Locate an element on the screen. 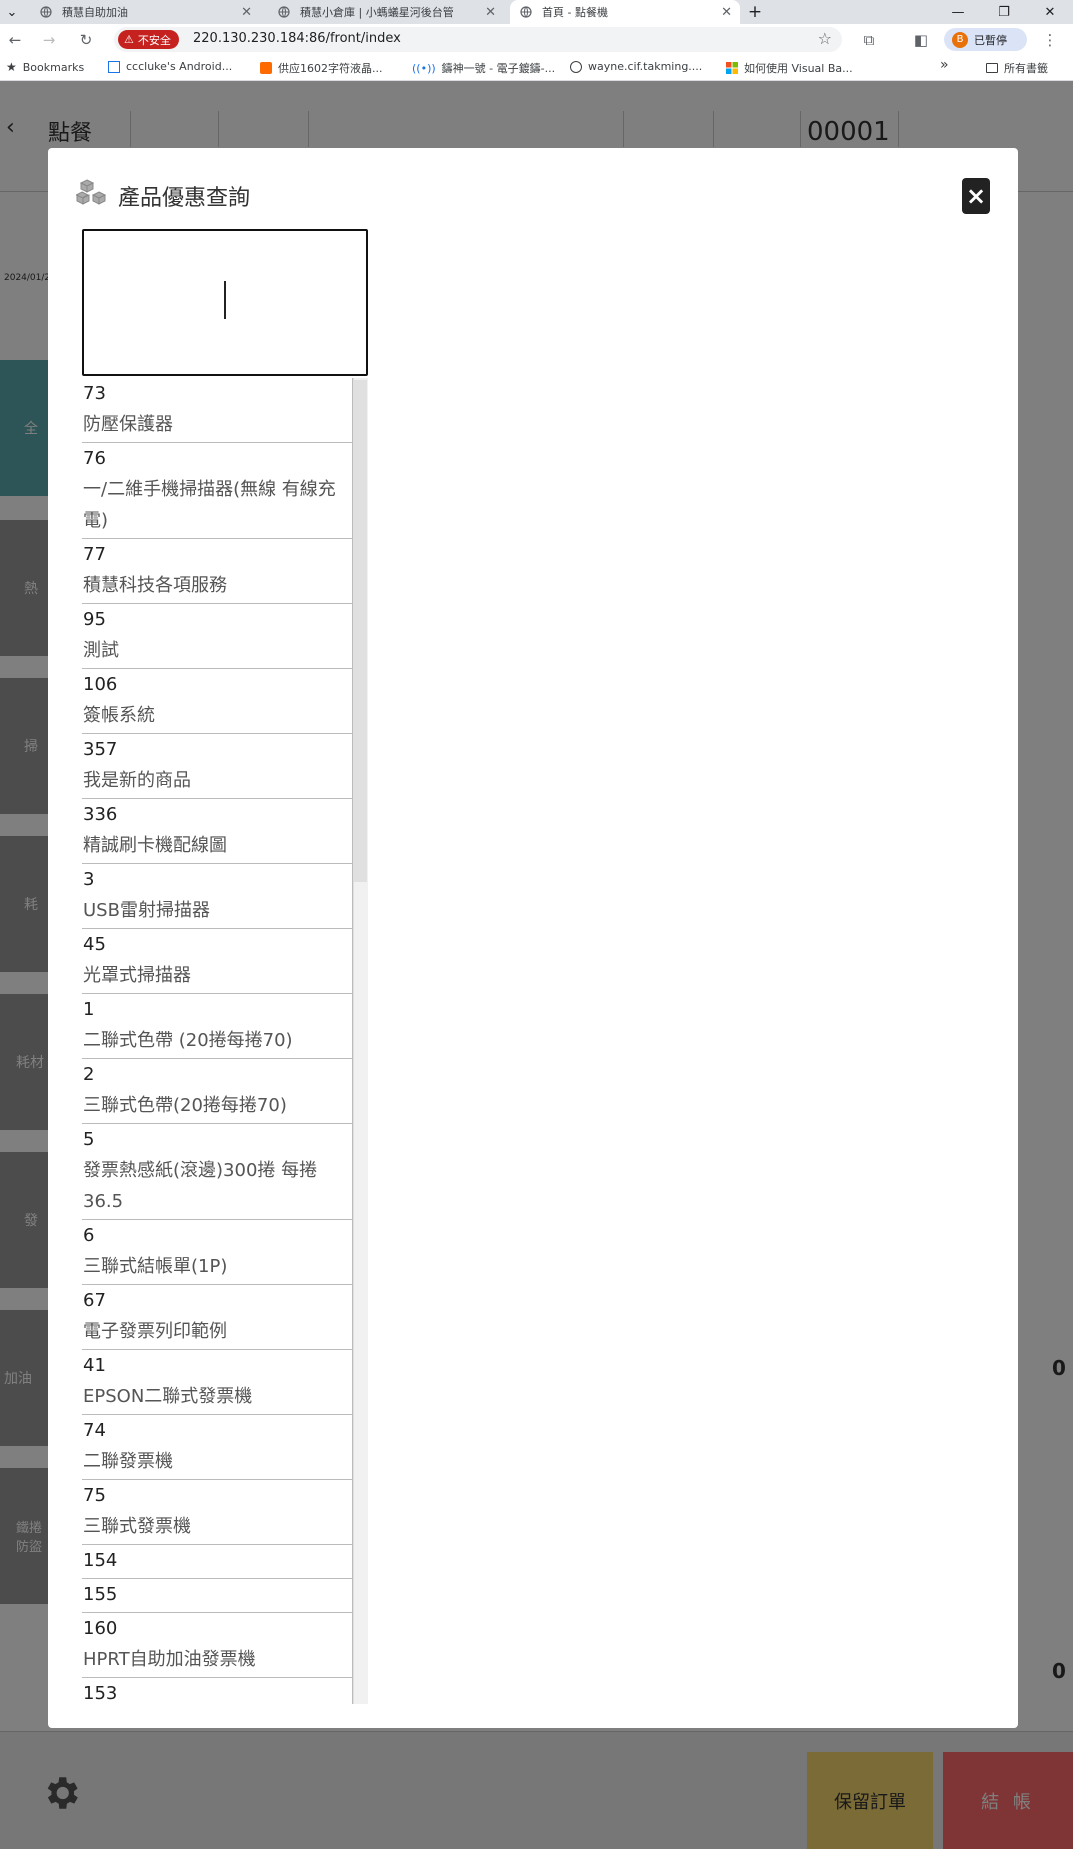 This screenshot has height=1849, width=1073. product-name: 發票熱感紙(滾邊)300捲 每捲36.5 is located at coordinates (200, 1186).